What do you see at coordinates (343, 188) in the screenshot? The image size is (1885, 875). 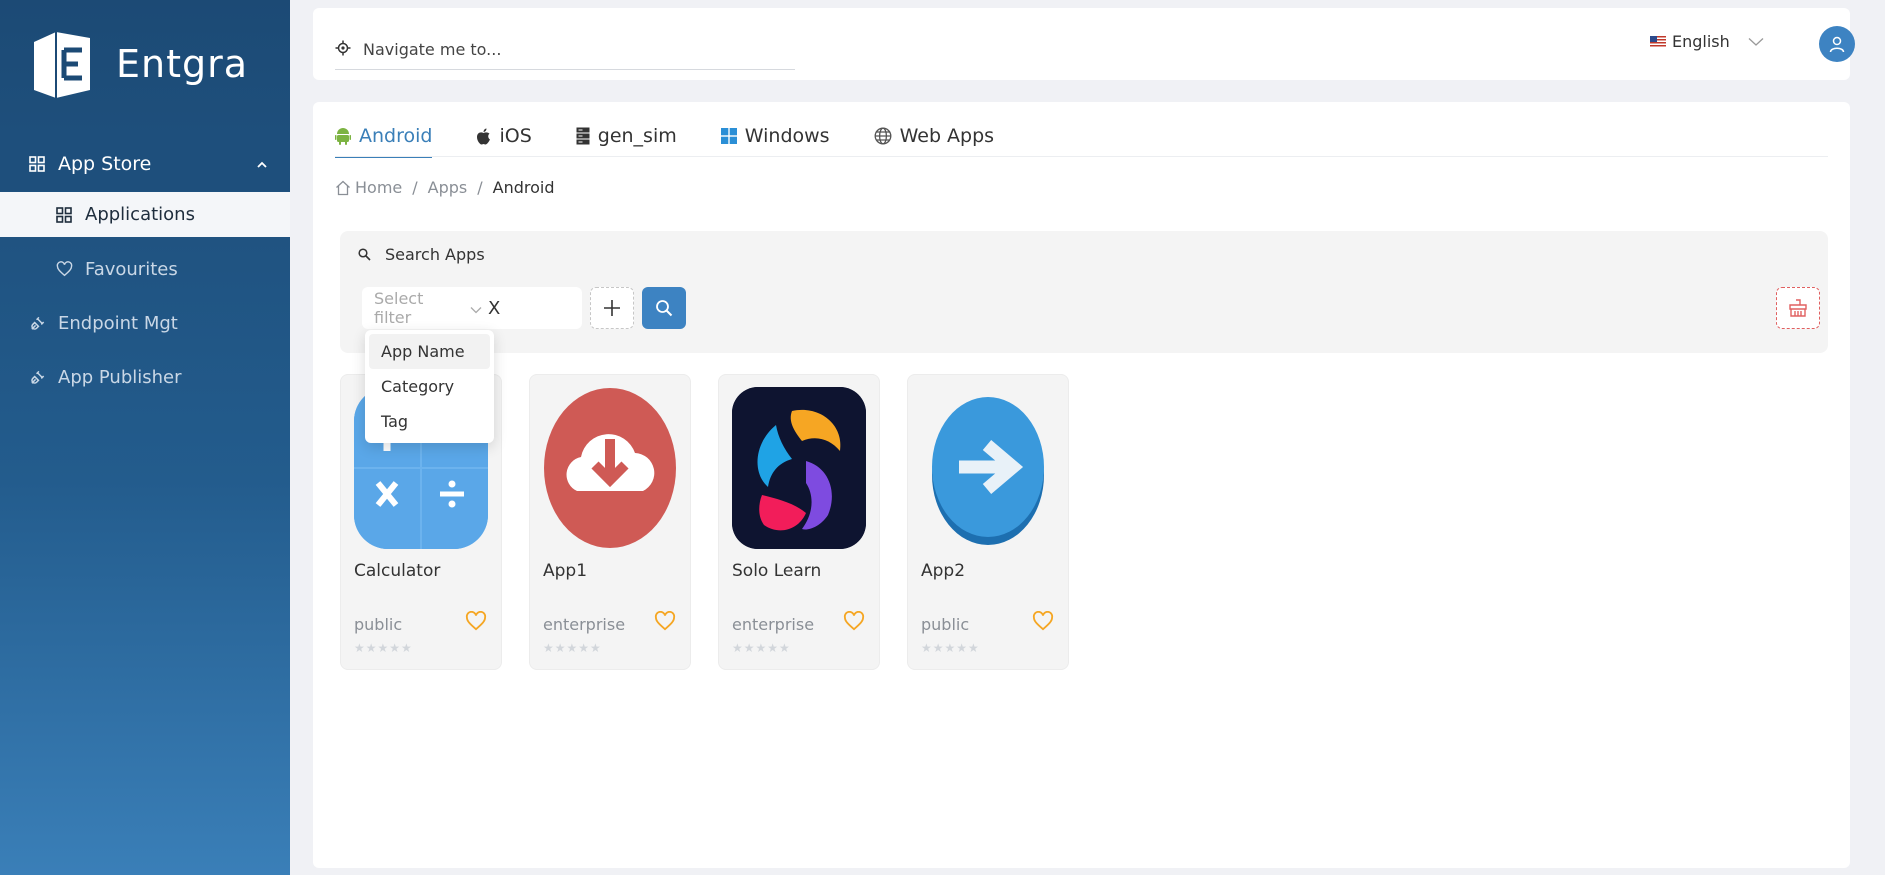 I see `home-icon` at bounding box center [343, 188].